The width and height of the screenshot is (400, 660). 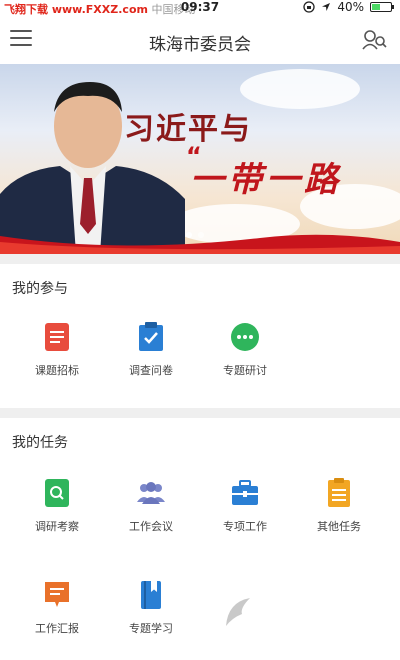 I want to click on clipboard-check-icon, so click(x=151, y=336).